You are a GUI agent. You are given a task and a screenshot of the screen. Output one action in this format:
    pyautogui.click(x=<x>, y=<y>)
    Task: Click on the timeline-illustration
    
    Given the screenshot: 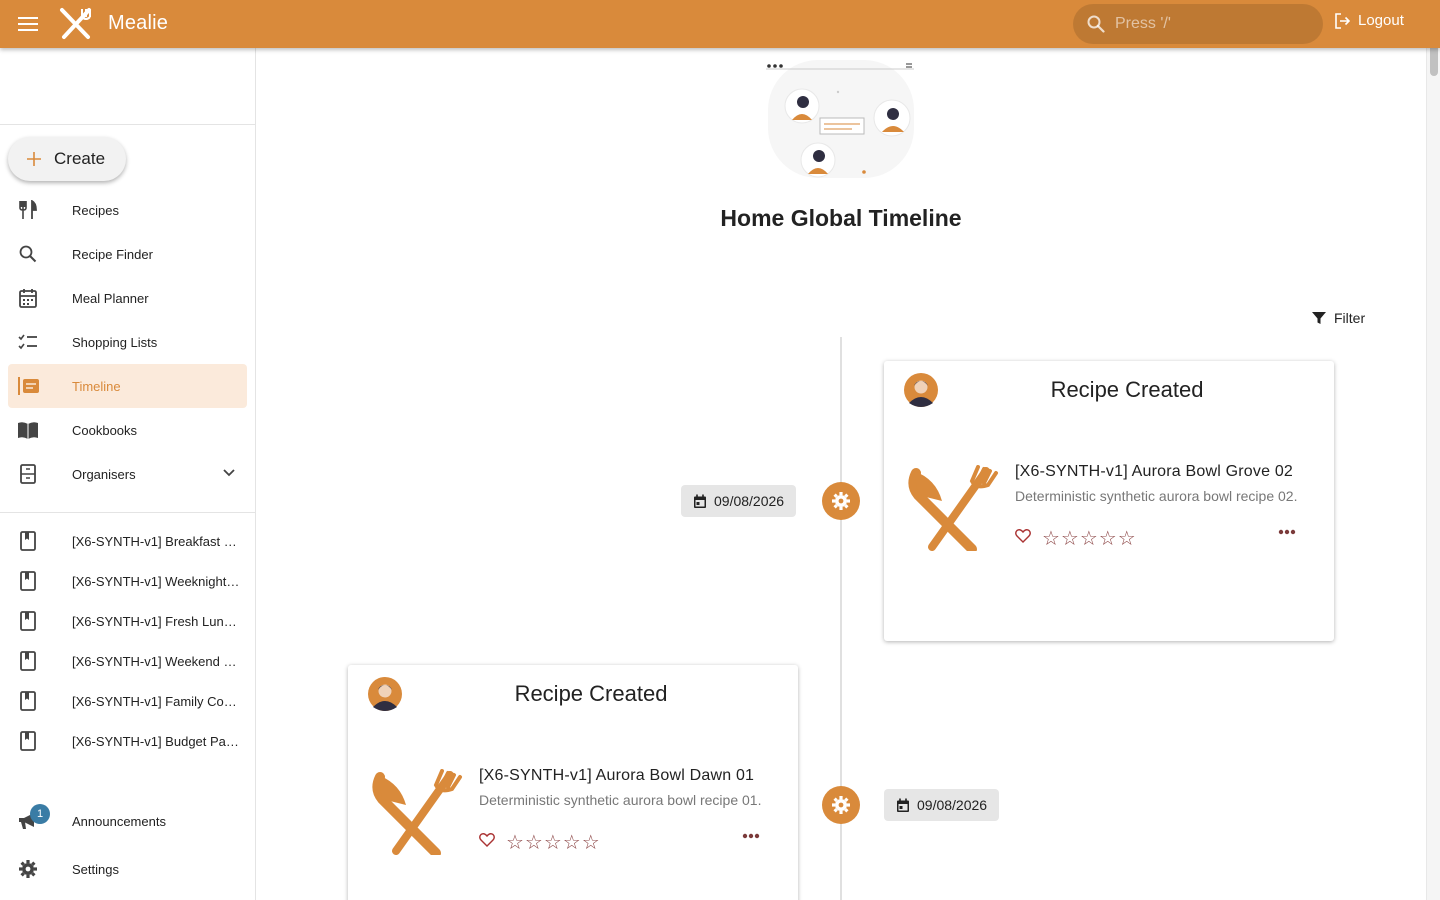 What is the action you would take?
    pyautogui.click(x=840, y=119)
    